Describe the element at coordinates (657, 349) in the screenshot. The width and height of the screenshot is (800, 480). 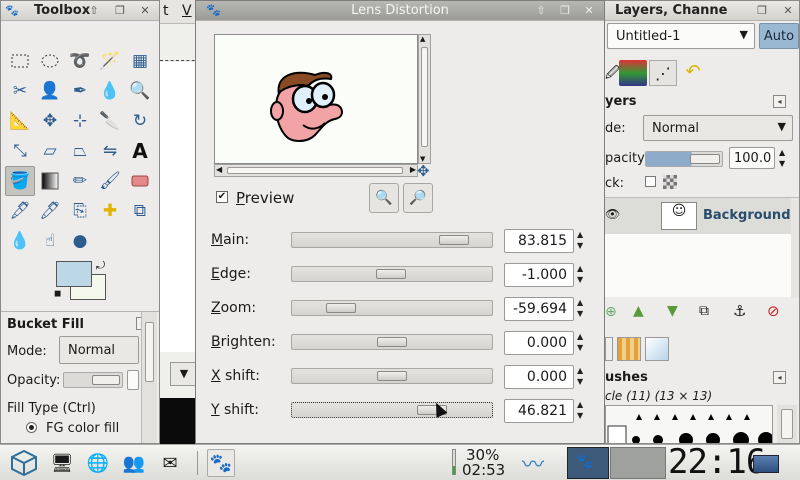
I see `gradients-tab-icon` at that location.